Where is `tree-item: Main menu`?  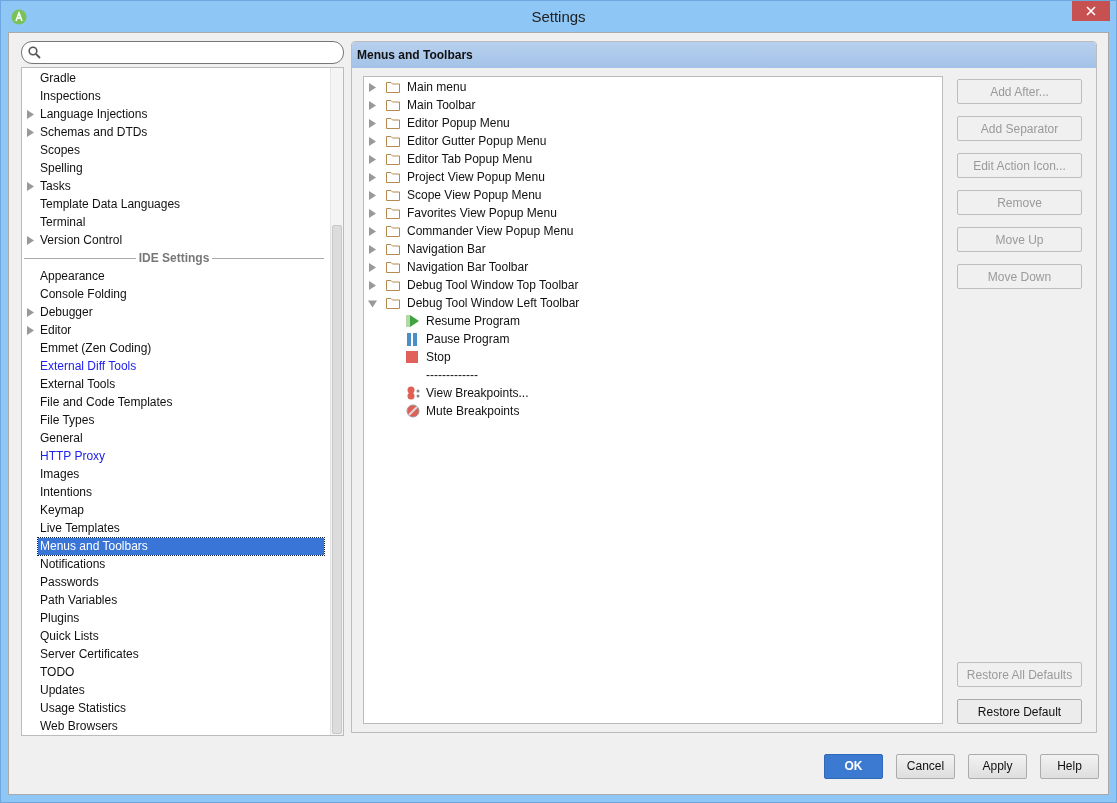 tree-item: Main menu is located at coordinates (437, 87).